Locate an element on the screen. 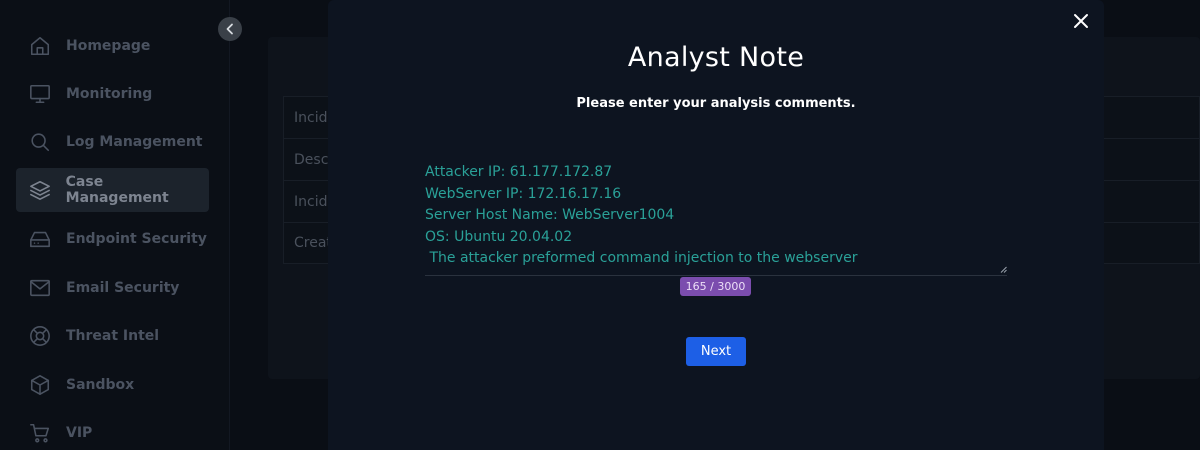  sidebar-item-label: Homepage is located at coordinates (108, 46).